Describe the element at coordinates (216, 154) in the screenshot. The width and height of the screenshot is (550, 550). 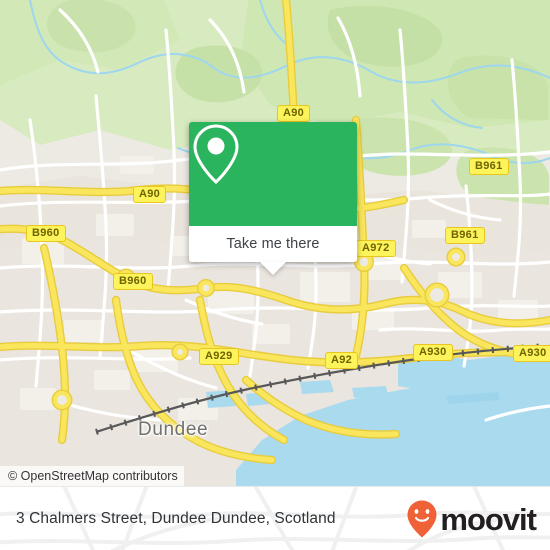
I see `map-pin-icon` at that location.